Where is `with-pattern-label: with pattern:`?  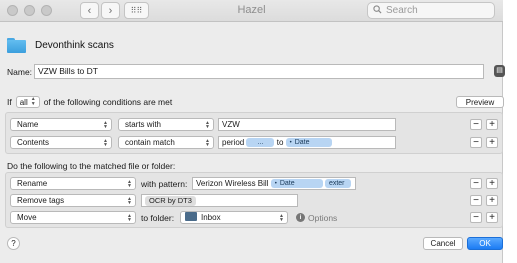 with-pattern-label: with pattern: is located at coordinates (164, 184).